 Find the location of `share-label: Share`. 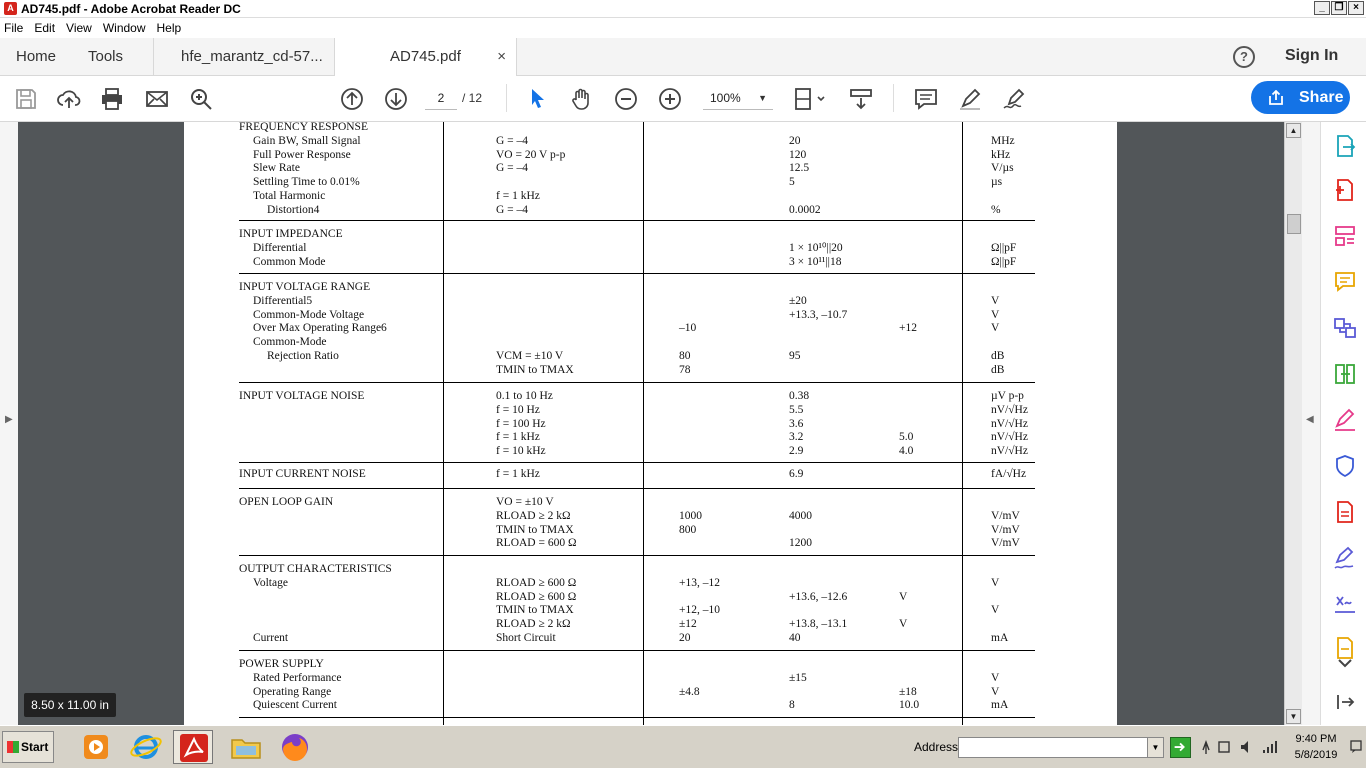

share-label: Share is located at coordinates (1321, 97).